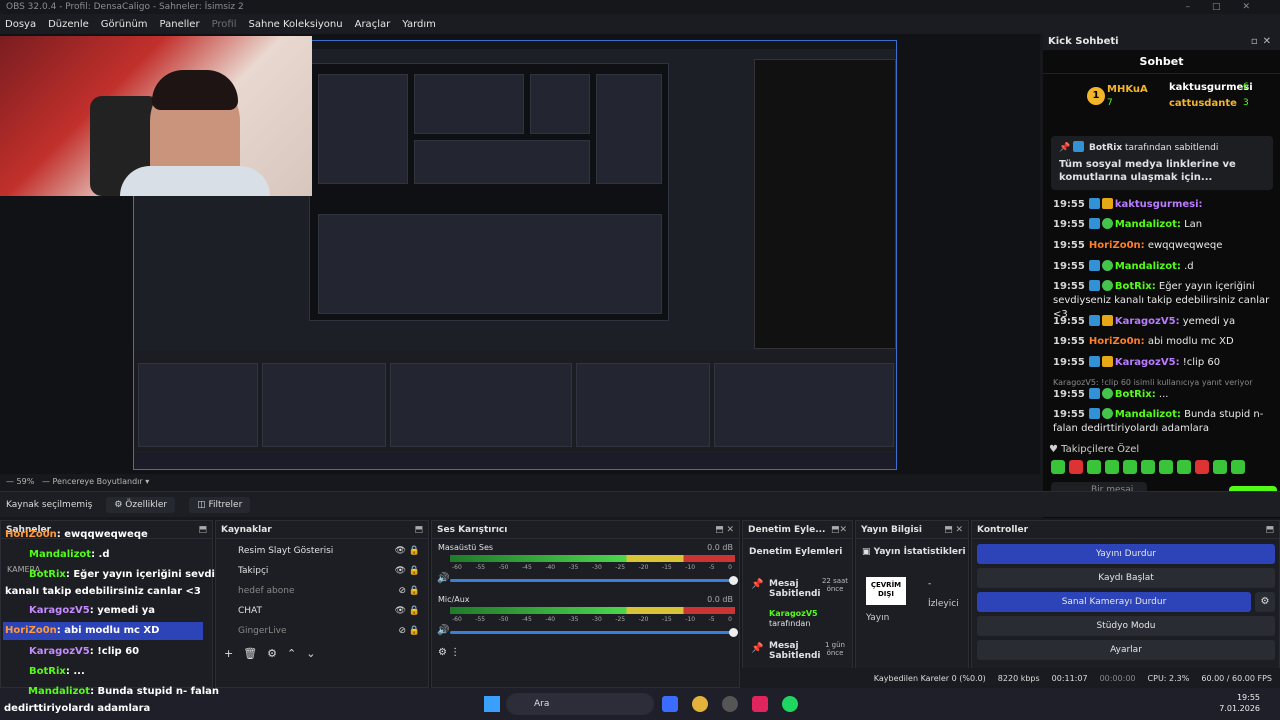 The image size is (1280, 720). Describe the element at coordinates (1114, 602) in the screenshot. I see `stop-virtual-camera-button: Sanal Kamerayı Durdur` at that location.